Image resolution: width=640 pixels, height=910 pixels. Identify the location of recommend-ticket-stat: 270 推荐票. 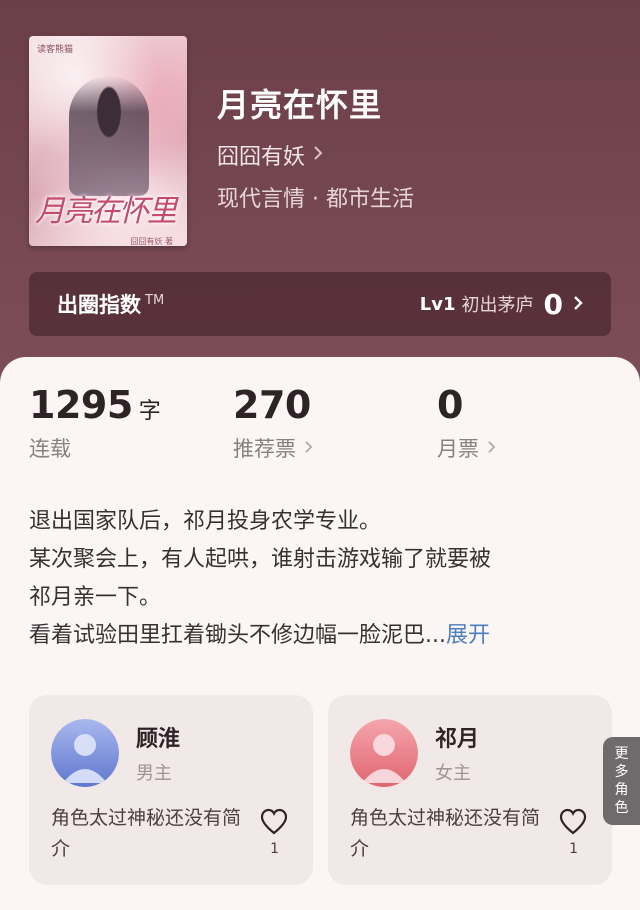
(273, 423).